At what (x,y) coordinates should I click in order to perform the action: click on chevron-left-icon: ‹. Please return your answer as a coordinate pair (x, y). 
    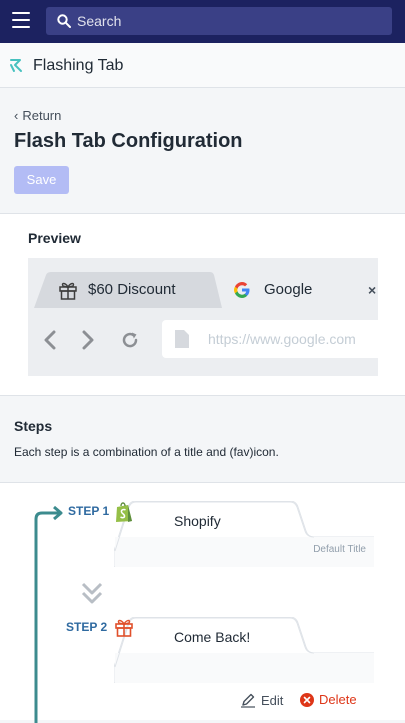
    Looking at the image, I should click on (16, 115).